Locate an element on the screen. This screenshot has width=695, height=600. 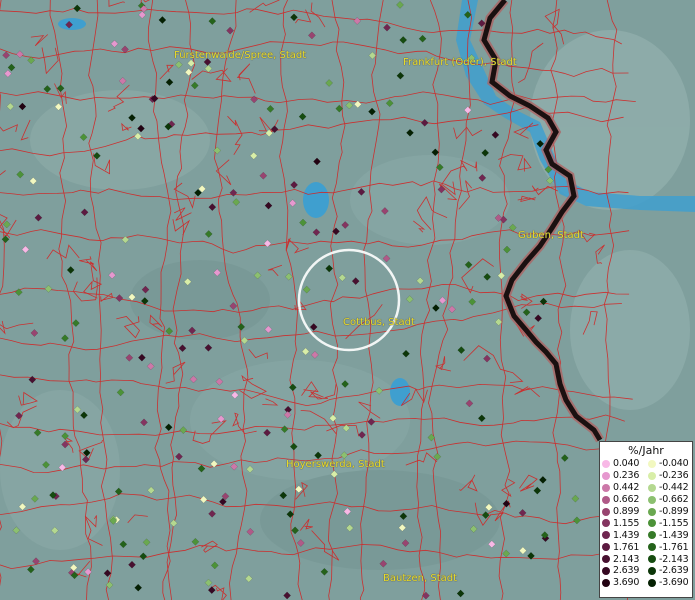
legend-value: 3.690 is located at coordinates (626, 583).